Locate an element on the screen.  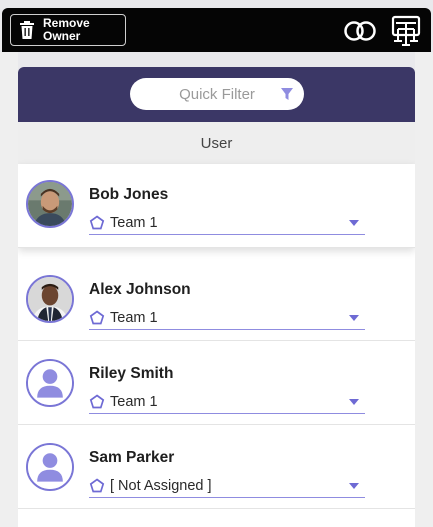
table-row: Alex Johnson Team 1 is located at coordinates (216, 299).